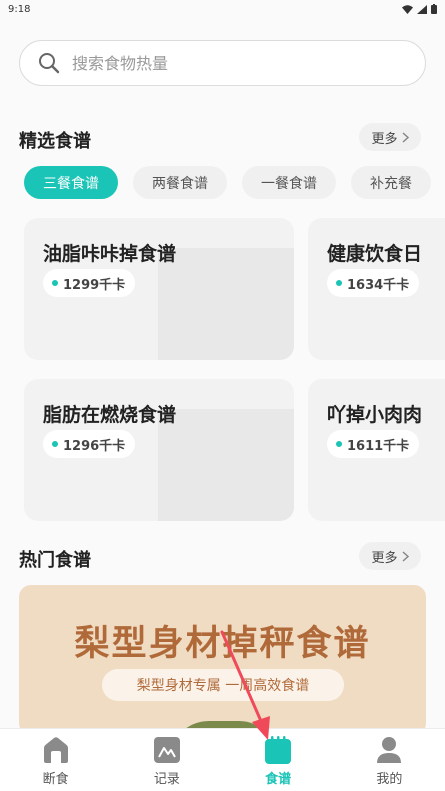  What do you see at coordinates (222, 644) in the screenshot?
I see `banner-title: 梨型身材掉秤食谱` at bounding box center [222, 644].